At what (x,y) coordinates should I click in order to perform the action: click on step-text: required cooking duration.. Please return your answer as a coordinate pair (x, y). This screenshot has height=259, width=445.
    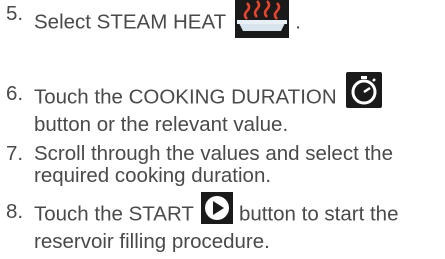
    Looking at the image, I should click on (153, 175).